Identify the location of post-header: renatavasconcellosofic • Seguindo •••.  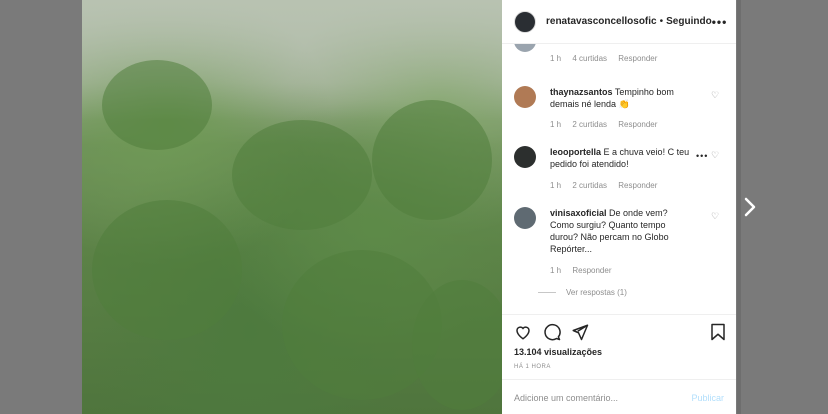
(619, 22).